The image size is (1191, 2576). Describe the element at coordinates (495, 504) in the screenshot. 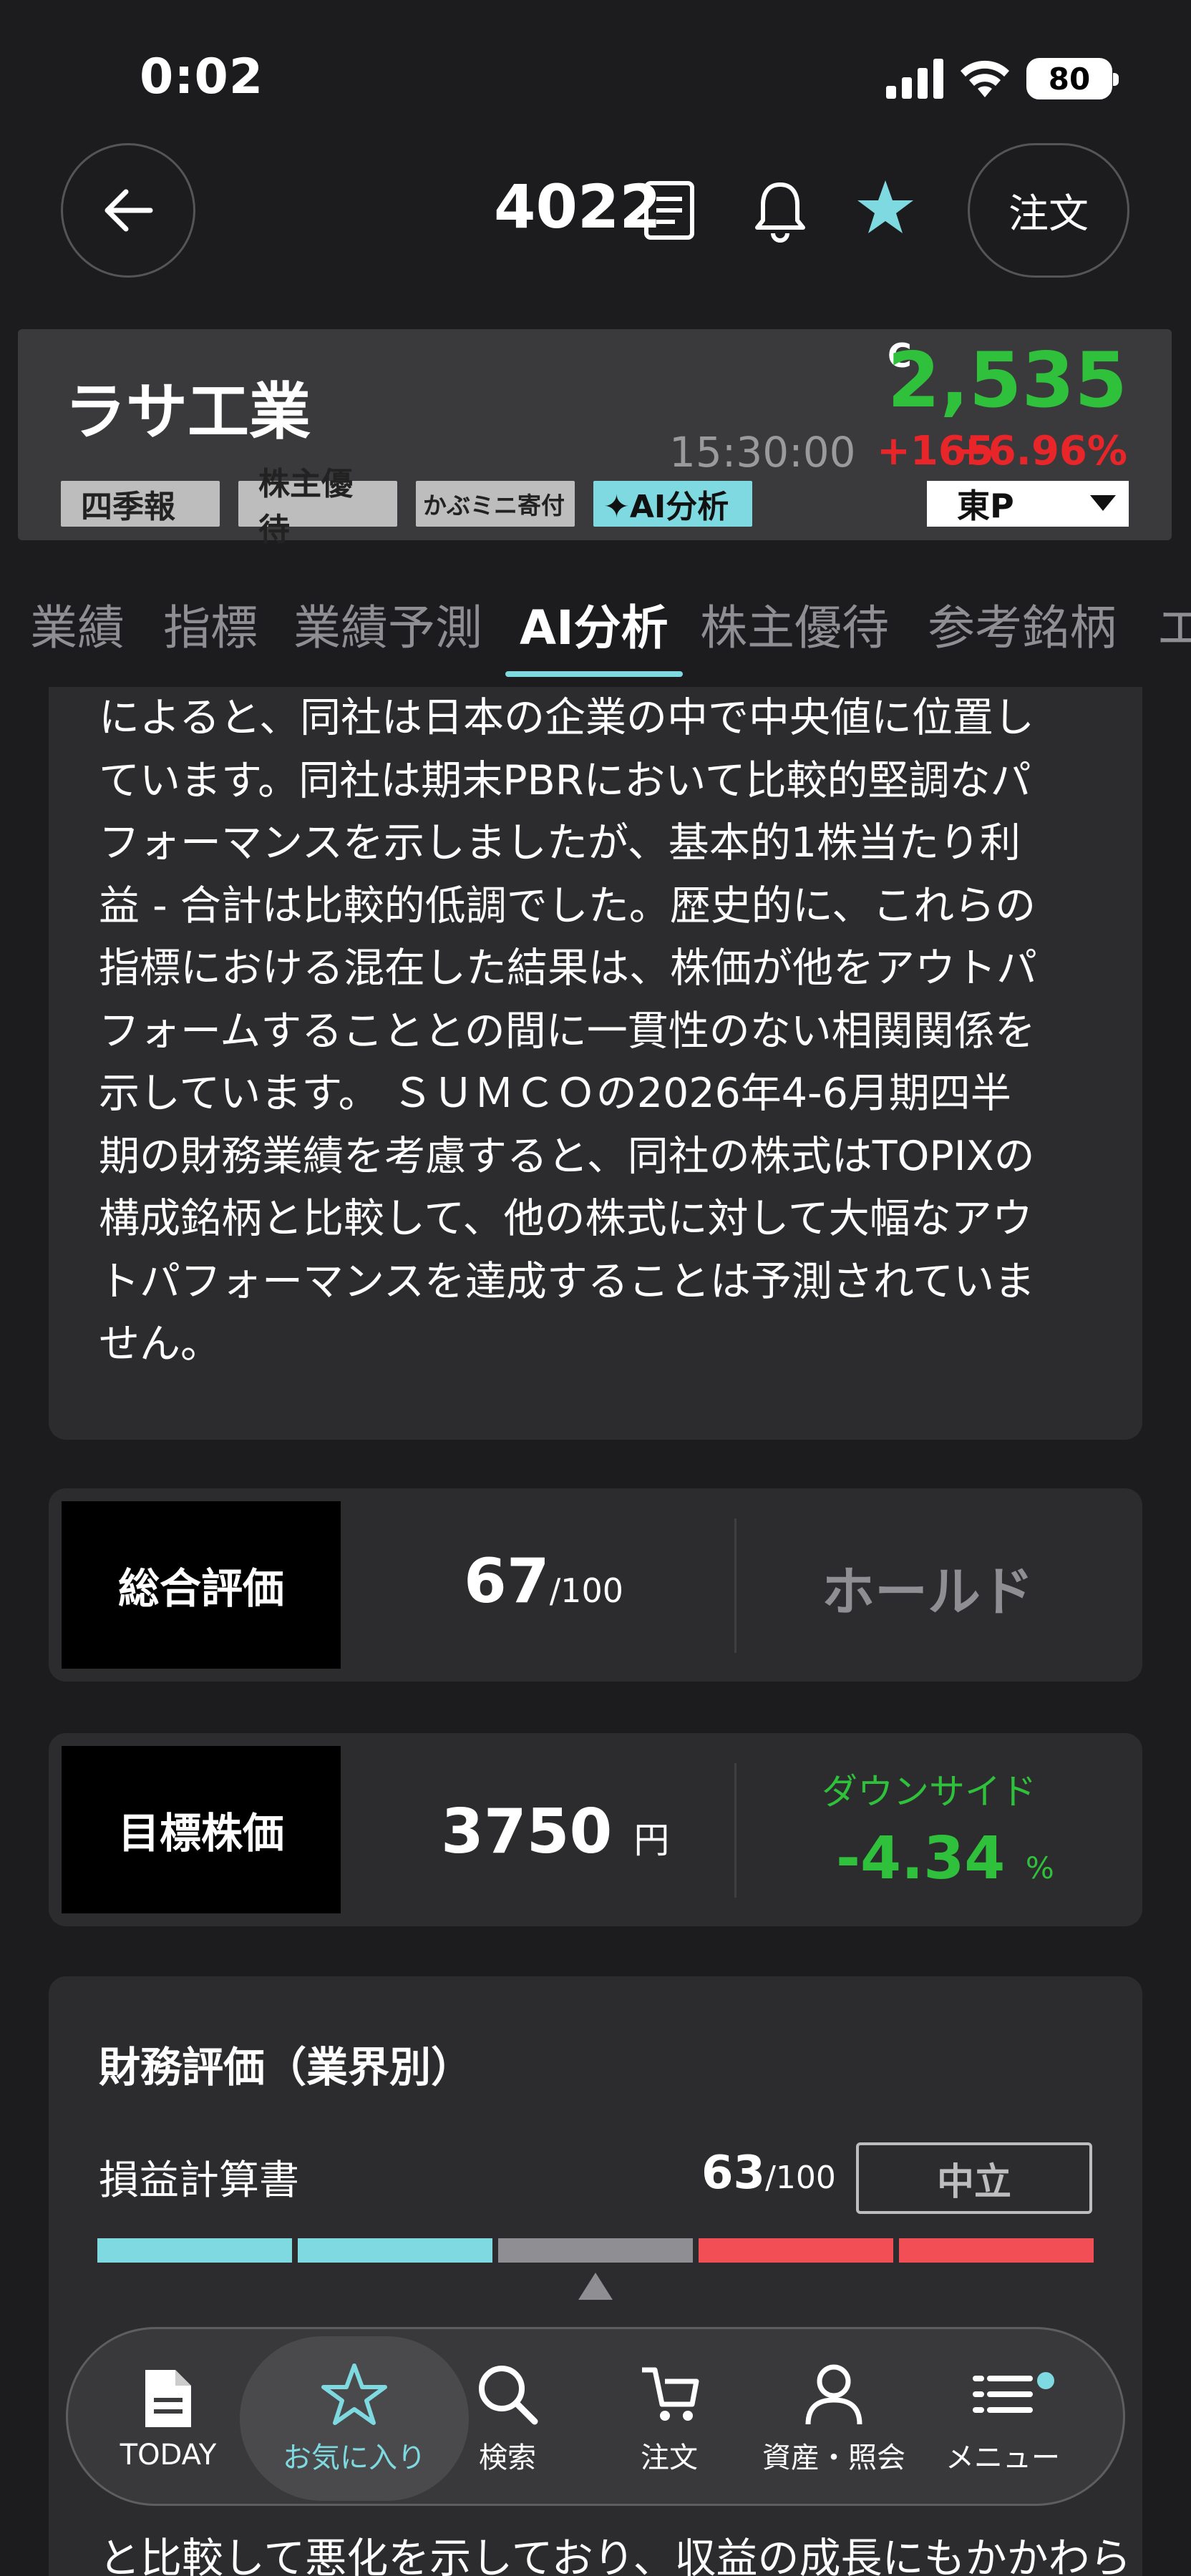

I see `badge-kabumini: かぶミニ寄付` at that location.